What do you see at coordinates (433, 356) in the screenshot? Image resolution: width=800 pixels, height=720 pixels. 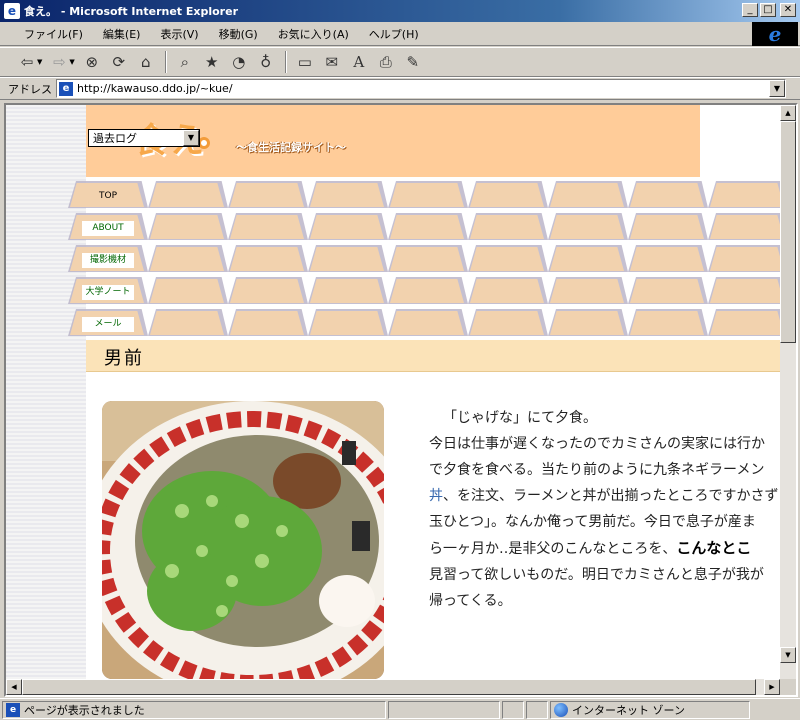 I see `entry-header: 男前` at bounding box center [433, 356].